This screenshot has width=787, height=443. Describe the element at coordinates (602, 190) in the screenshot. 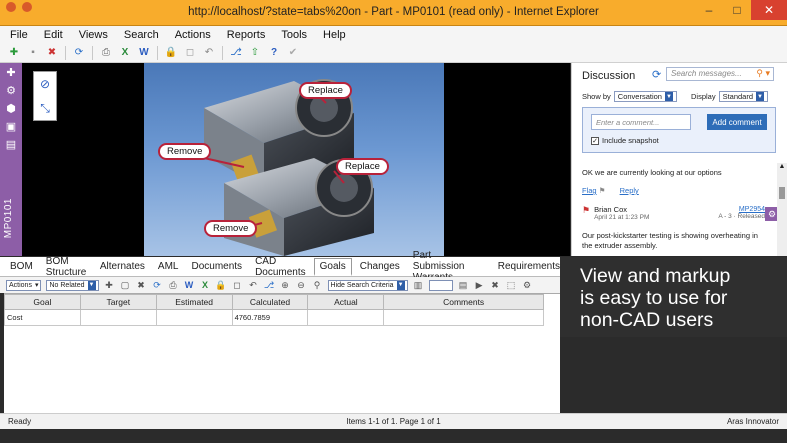

I see `flag-icon: ⚑` at that location.